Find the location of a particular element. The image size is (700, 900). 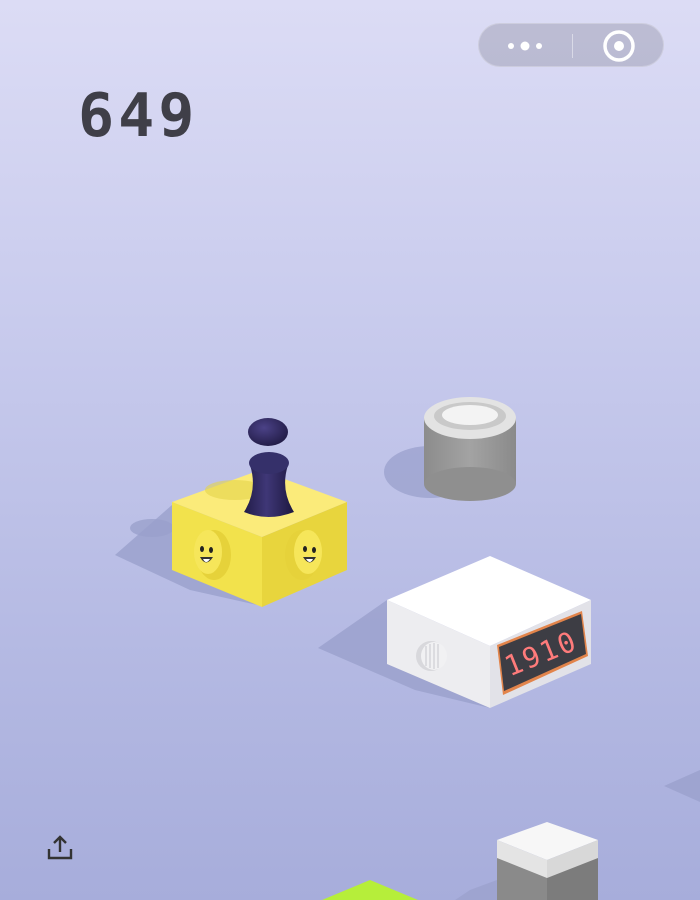

close-button is located at coordinates (619, 46).